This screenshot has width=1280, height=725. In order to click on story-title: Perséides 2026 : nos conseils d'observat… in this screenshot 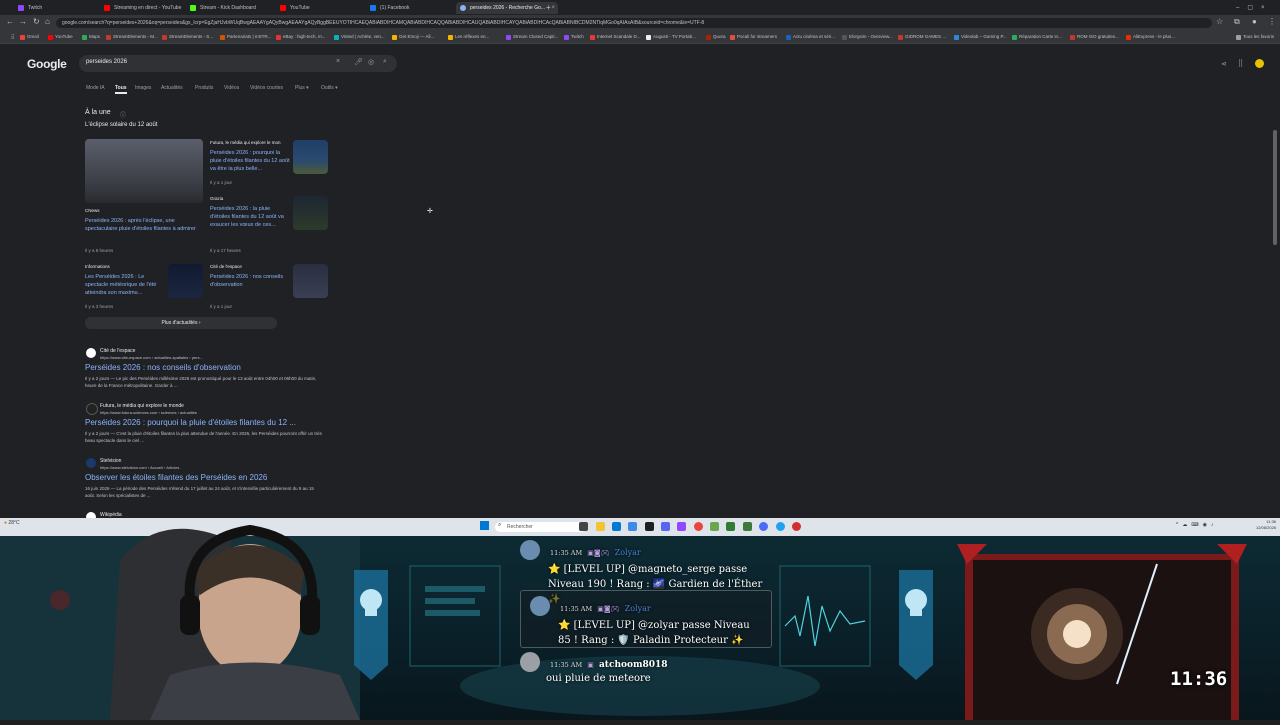, I will do `click(251, 281)`.